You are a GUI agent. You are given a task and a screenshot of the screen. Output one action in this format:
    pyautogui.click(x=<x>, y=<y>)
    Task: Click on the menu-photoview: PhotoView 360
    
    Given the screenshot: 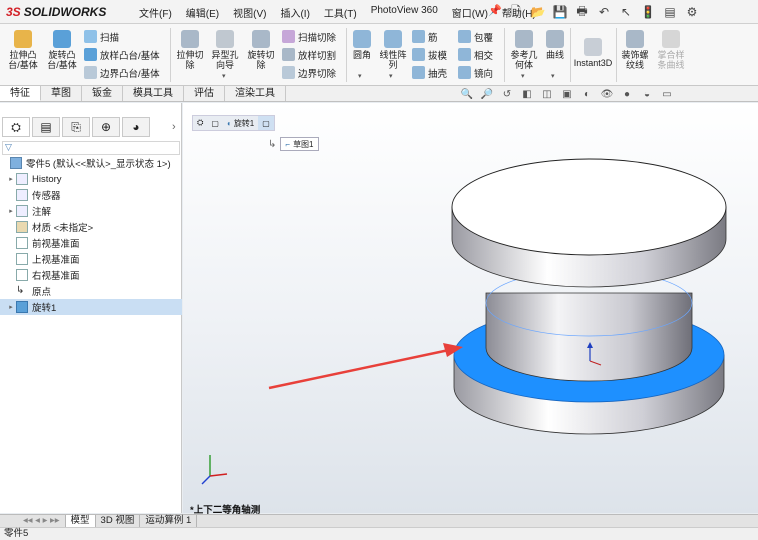 What is the action you would take?
    pyautogui.click(x=404, y=12)
    